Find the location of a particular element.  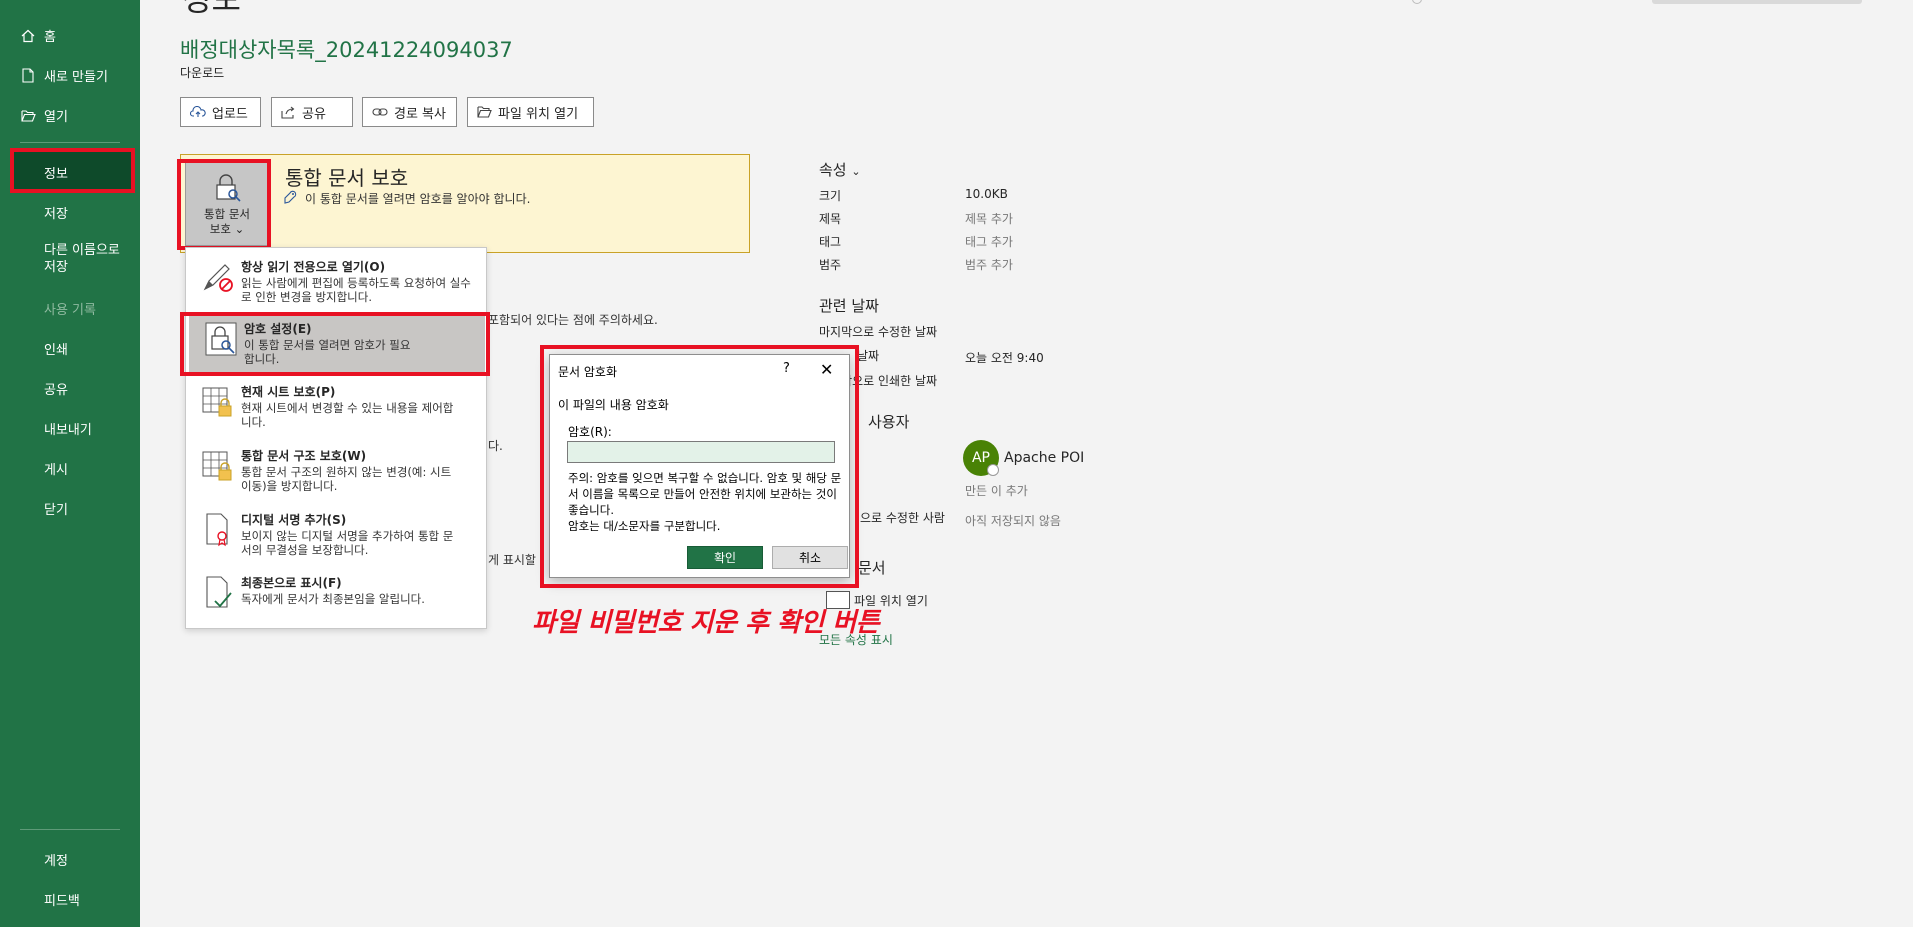

upload-button: 업로드 is located at coordinates (220, 112).